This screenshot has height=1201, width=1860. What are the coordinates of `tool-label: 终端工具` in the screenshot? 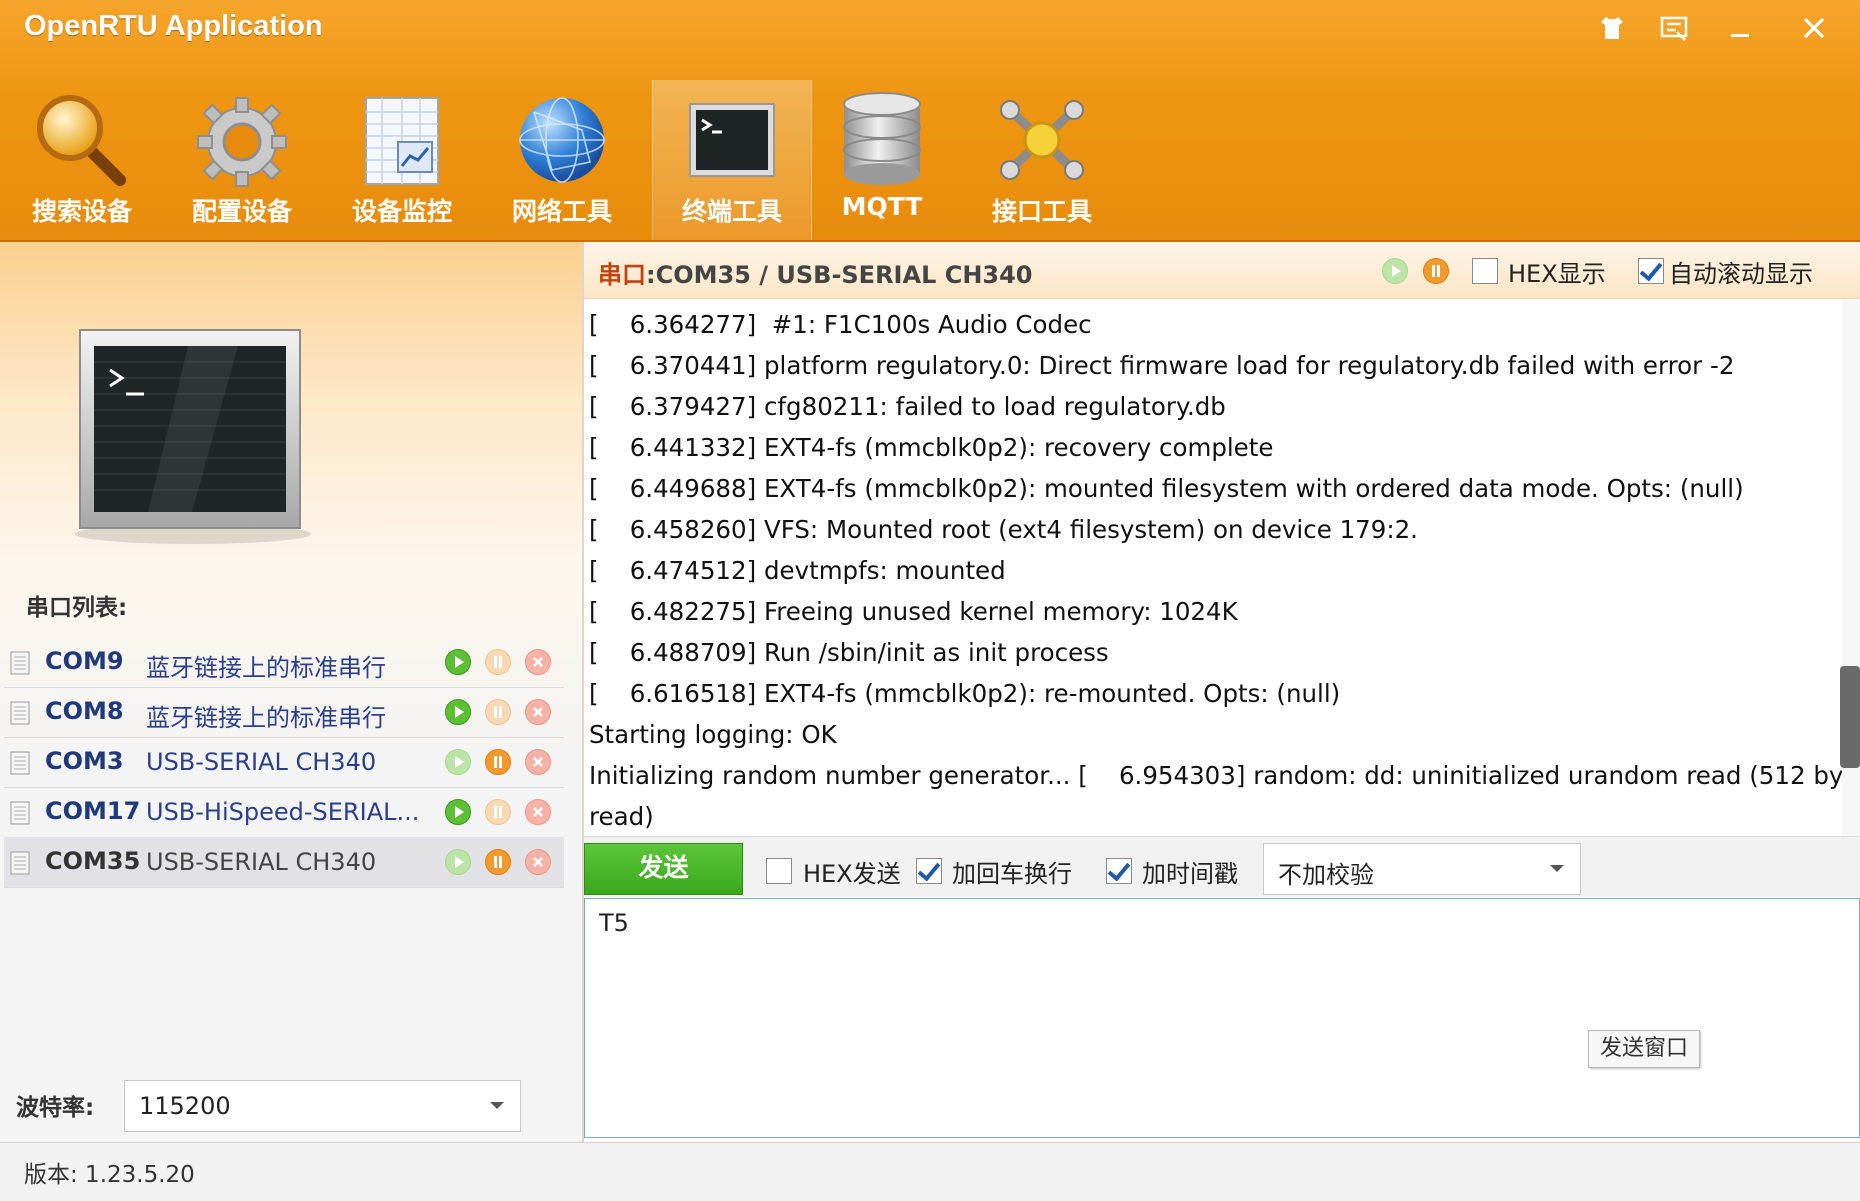 It's located at (731, 211).